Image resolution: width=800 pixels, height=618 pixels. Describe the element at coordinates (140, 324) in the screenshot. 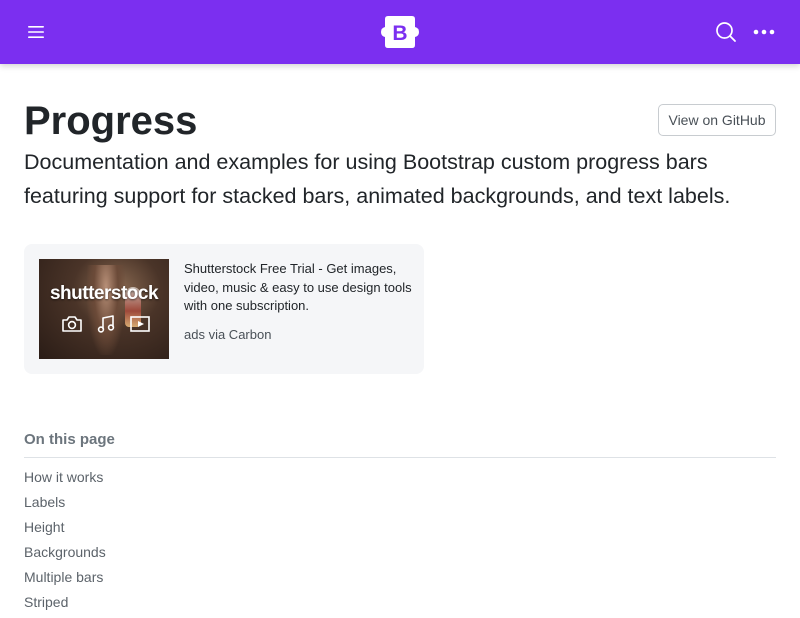

I see `video-play-icon` at that location.